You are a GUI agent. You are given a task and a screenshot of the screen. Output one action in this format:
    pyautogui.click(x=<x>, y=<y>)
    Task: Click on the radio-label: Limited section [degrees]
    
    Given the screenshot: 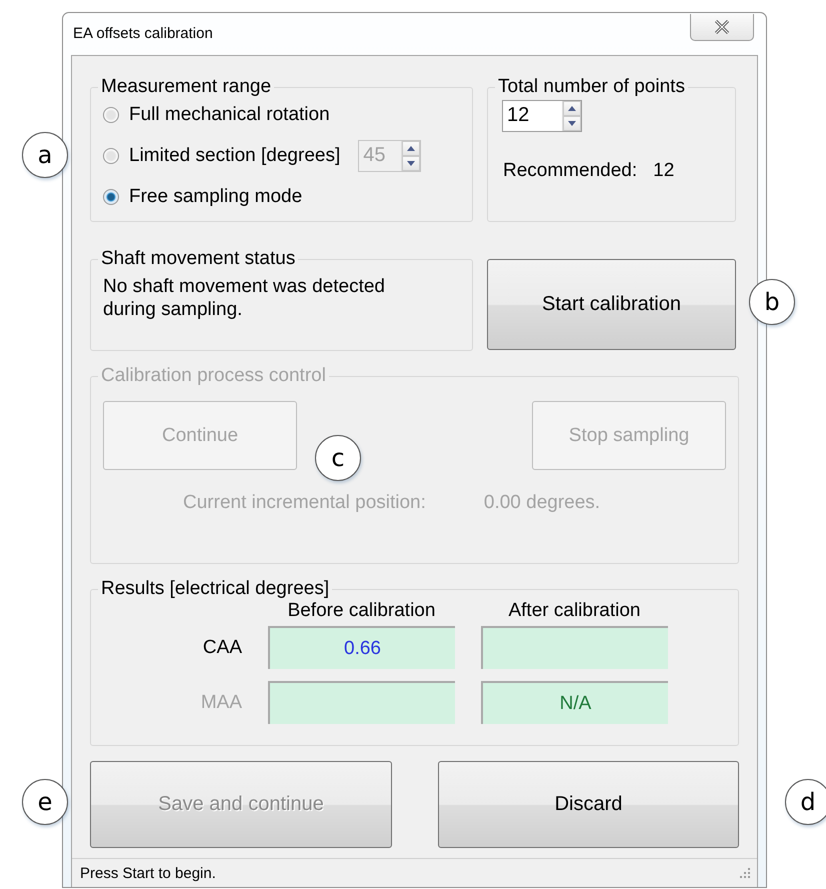 What is the action you would take?
    pyautogui.click(x=234, y=155)
    